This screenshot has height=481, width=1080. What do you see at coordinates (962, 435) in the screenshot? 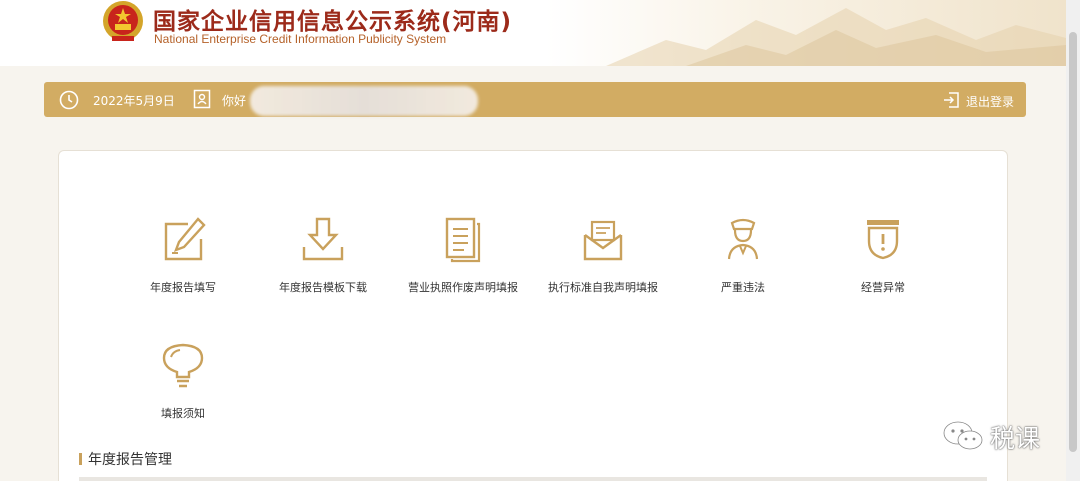
I see `wechat-logo-icon` at bounding box center [962, 435].